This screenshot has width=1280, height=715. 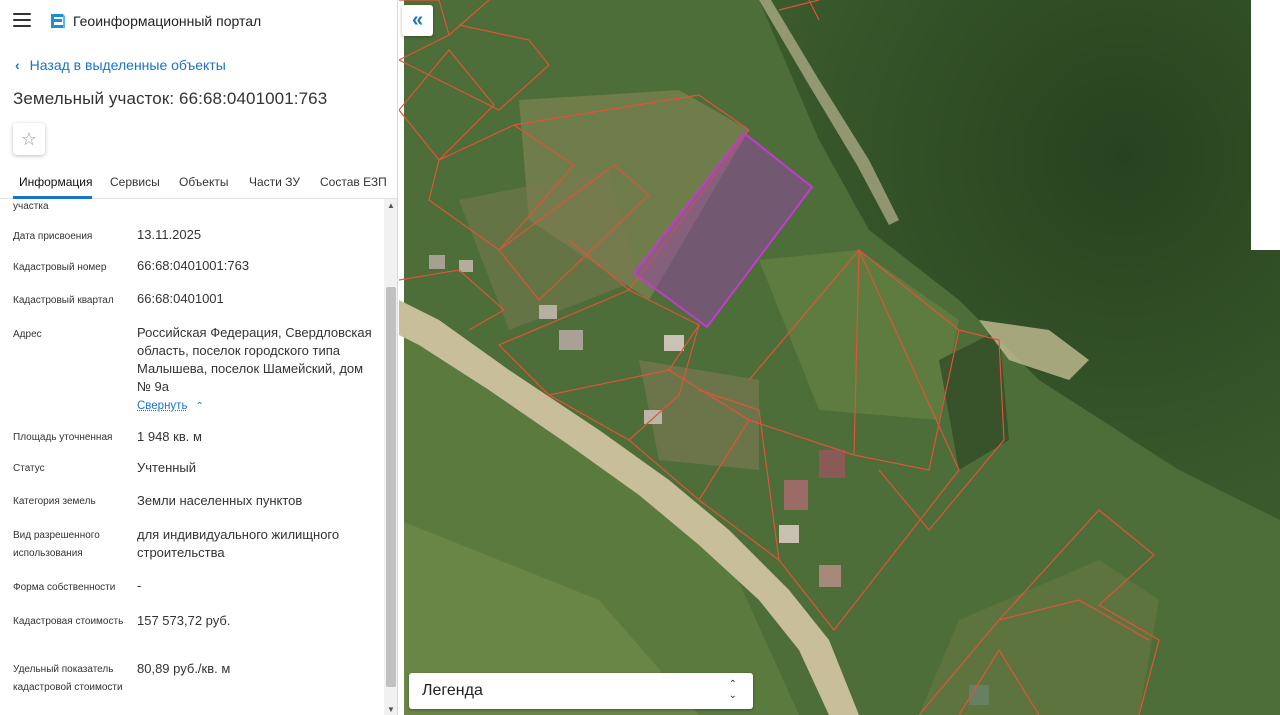 I want to click on top-bar: Геоинформационный портал, so click(x=198, y=22).